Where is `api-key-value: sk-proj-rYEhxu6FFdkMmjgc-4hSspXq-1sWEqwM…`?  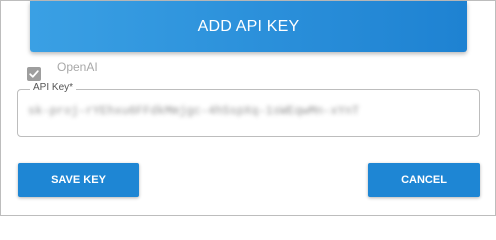 api-key-value: sk-proj-rYEhxu6FFdkMmjgc-4hSspXq-1sWEqwM… is located at coordinates (248, 113).